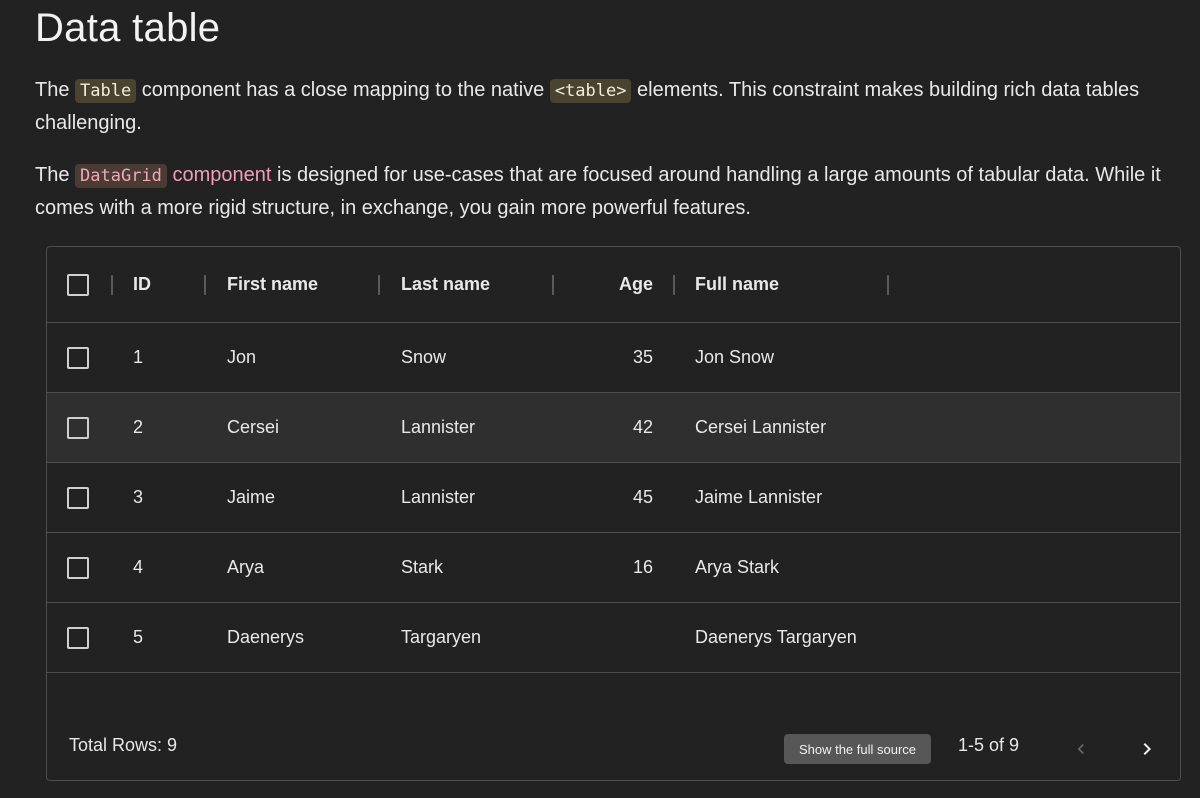 This screenshot has width=1200, height=798. I want to click on table-row: 1 Jon Snow 35 Jon Snow, so click(613, 358).